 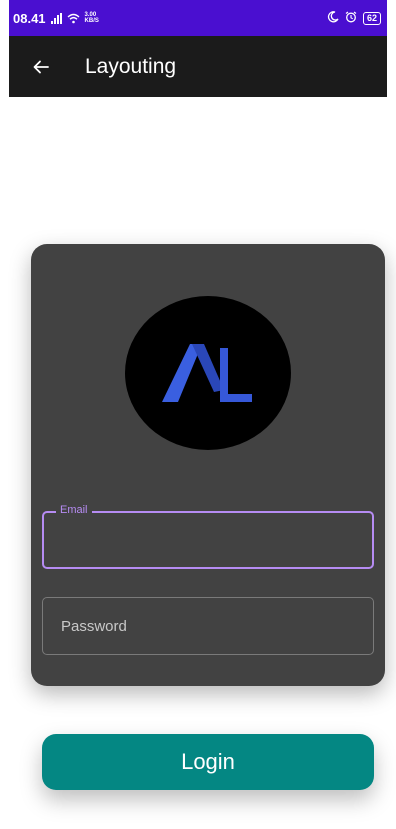 I want to click on status-left-group: 08.41 3.00 KB/S, so click(x=56, y=18).